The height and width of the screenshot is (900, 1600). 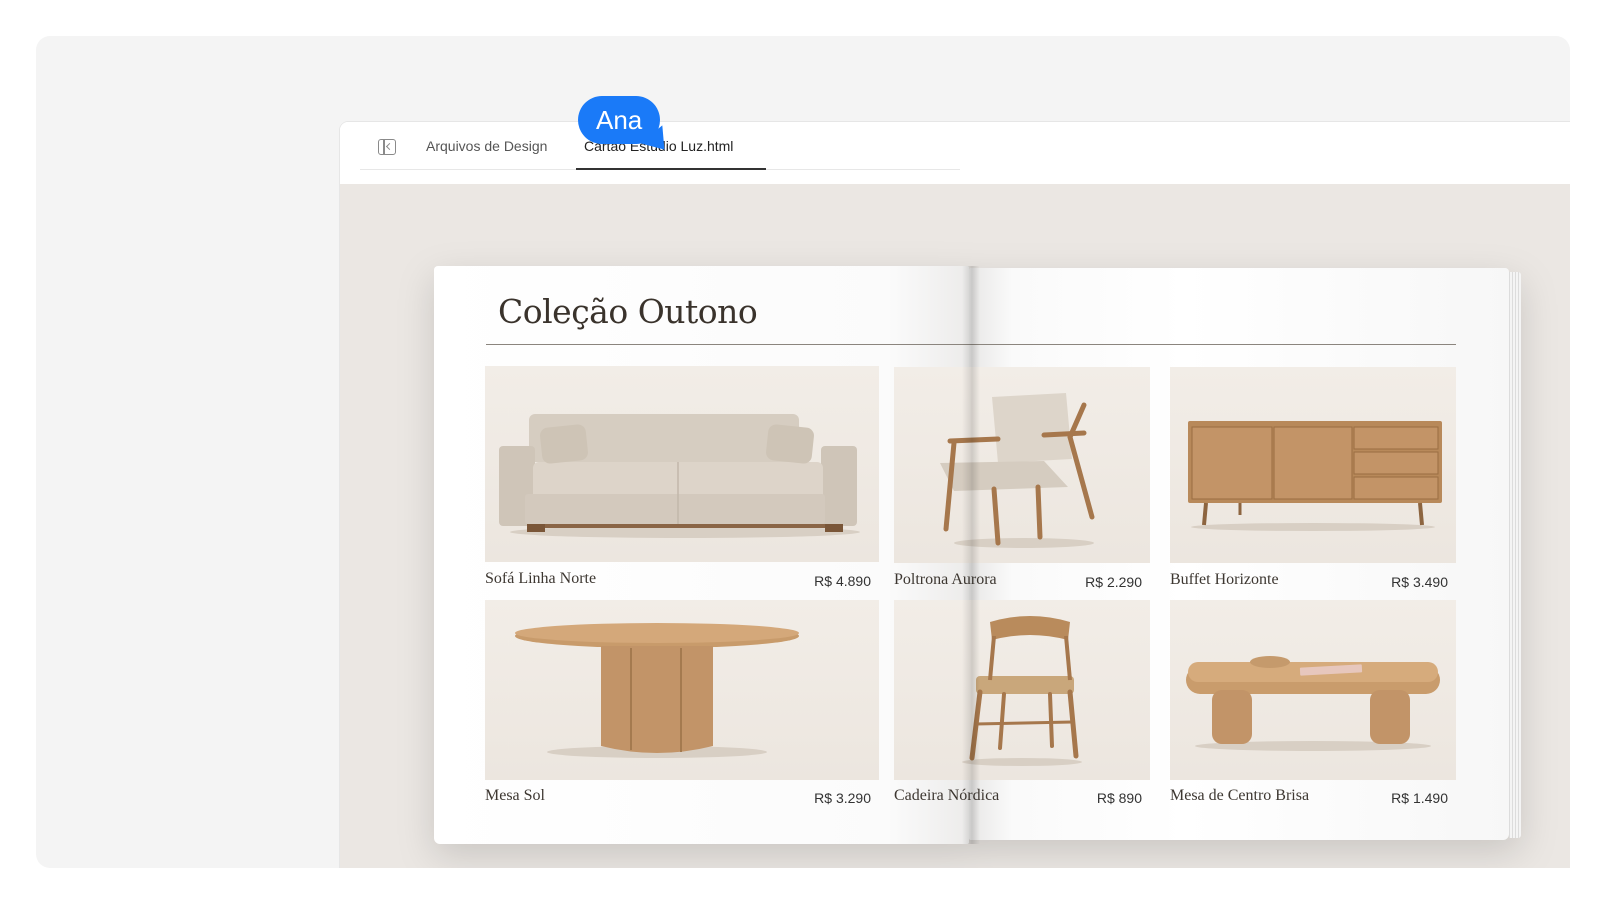 I want to click on coffee-table-photo, so click(x=1313, y=690).